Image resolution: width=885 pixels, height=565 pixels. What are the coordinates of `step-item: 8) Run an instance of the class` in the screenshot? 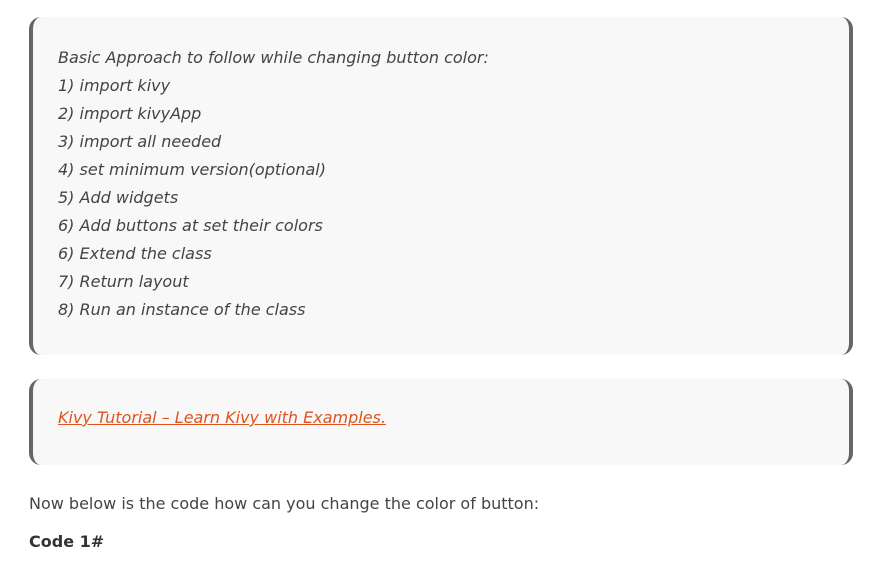 It's located at (182, 309).